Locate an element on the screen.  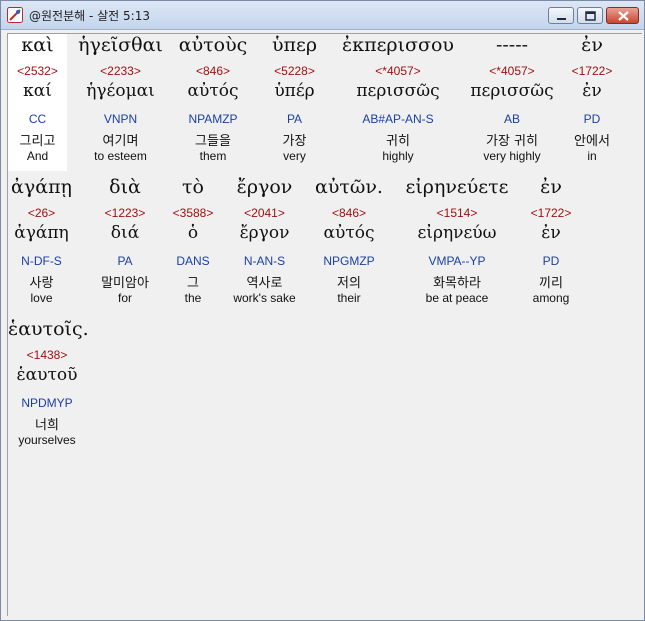
word-kor: 그들을 is located at coordinates (213, 141).